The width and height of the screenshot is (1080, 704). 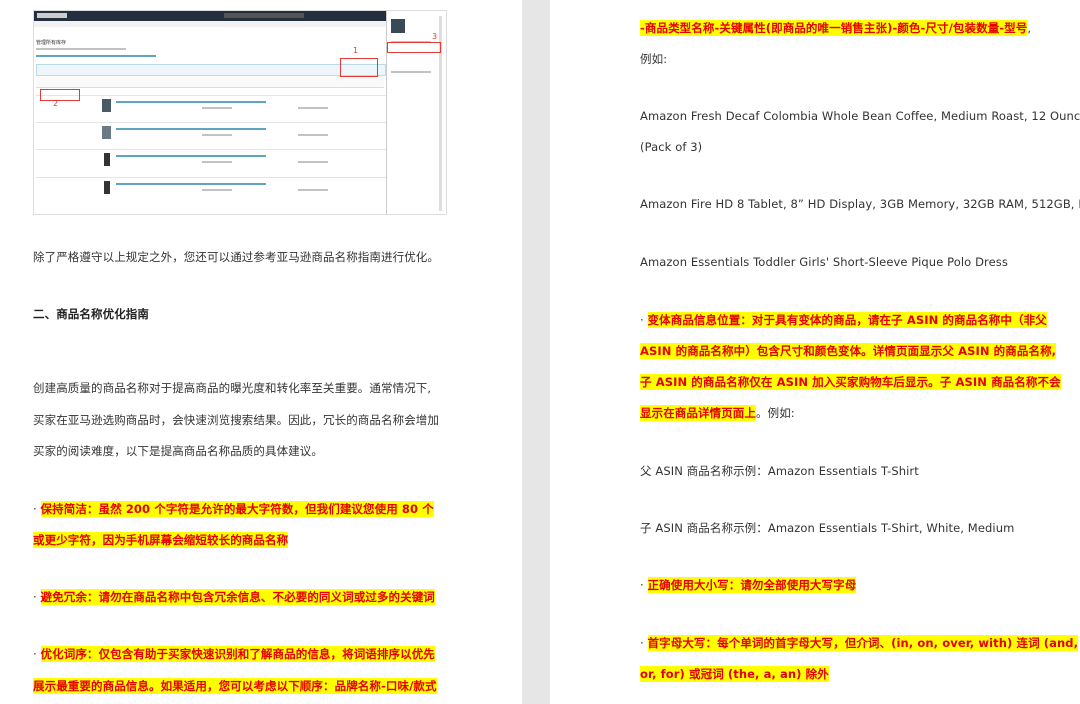 What do you see at coordinates (232, 388) in the screenshot?
I see `paragraph-text: 创建高质量的商品名称对于提高商品的曝光度和转化率至关重要。通常情况下,` at bounding box center [232, 388].